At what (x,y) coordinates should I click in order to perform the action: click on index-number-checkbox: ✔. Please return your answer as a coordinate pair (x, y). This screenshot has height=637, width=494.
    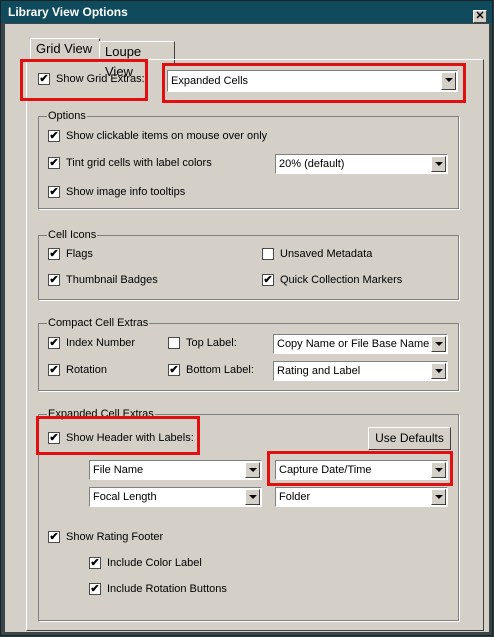
    Looking at the image, I should click on (54, 343).